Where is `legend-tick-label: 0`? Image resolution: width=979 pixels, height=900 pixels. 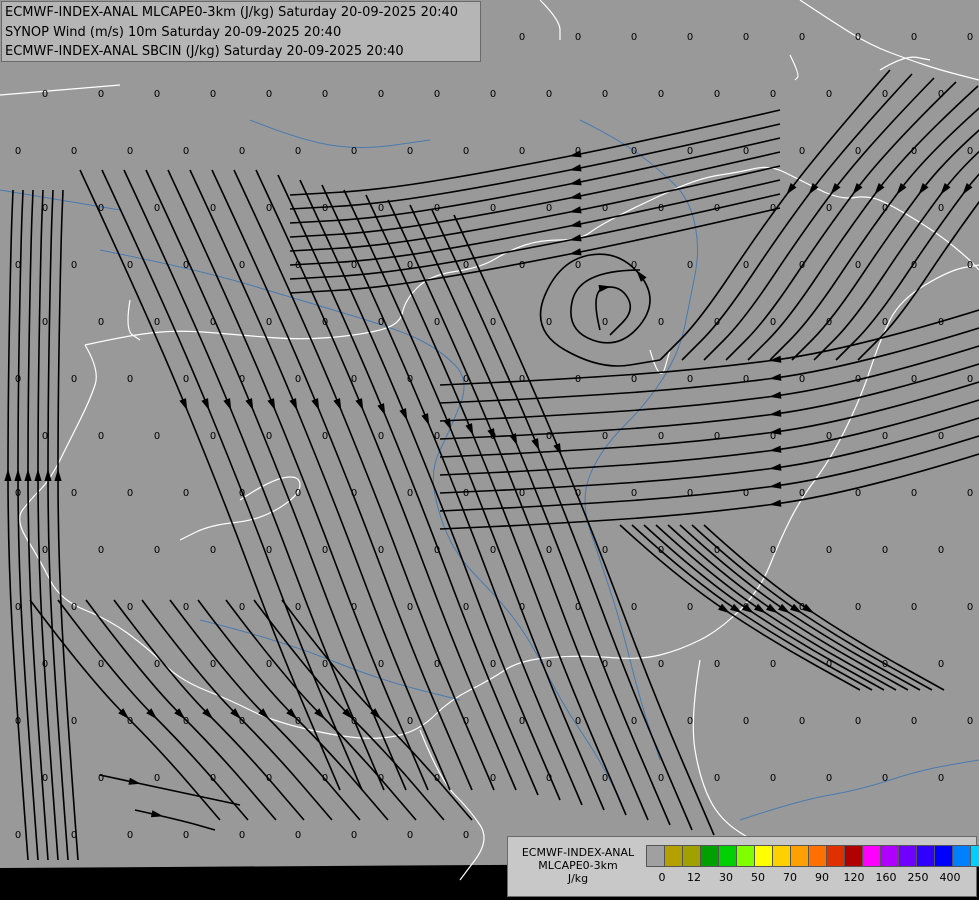 legend-tick-label: 0 is located at coordinates (662, 877).